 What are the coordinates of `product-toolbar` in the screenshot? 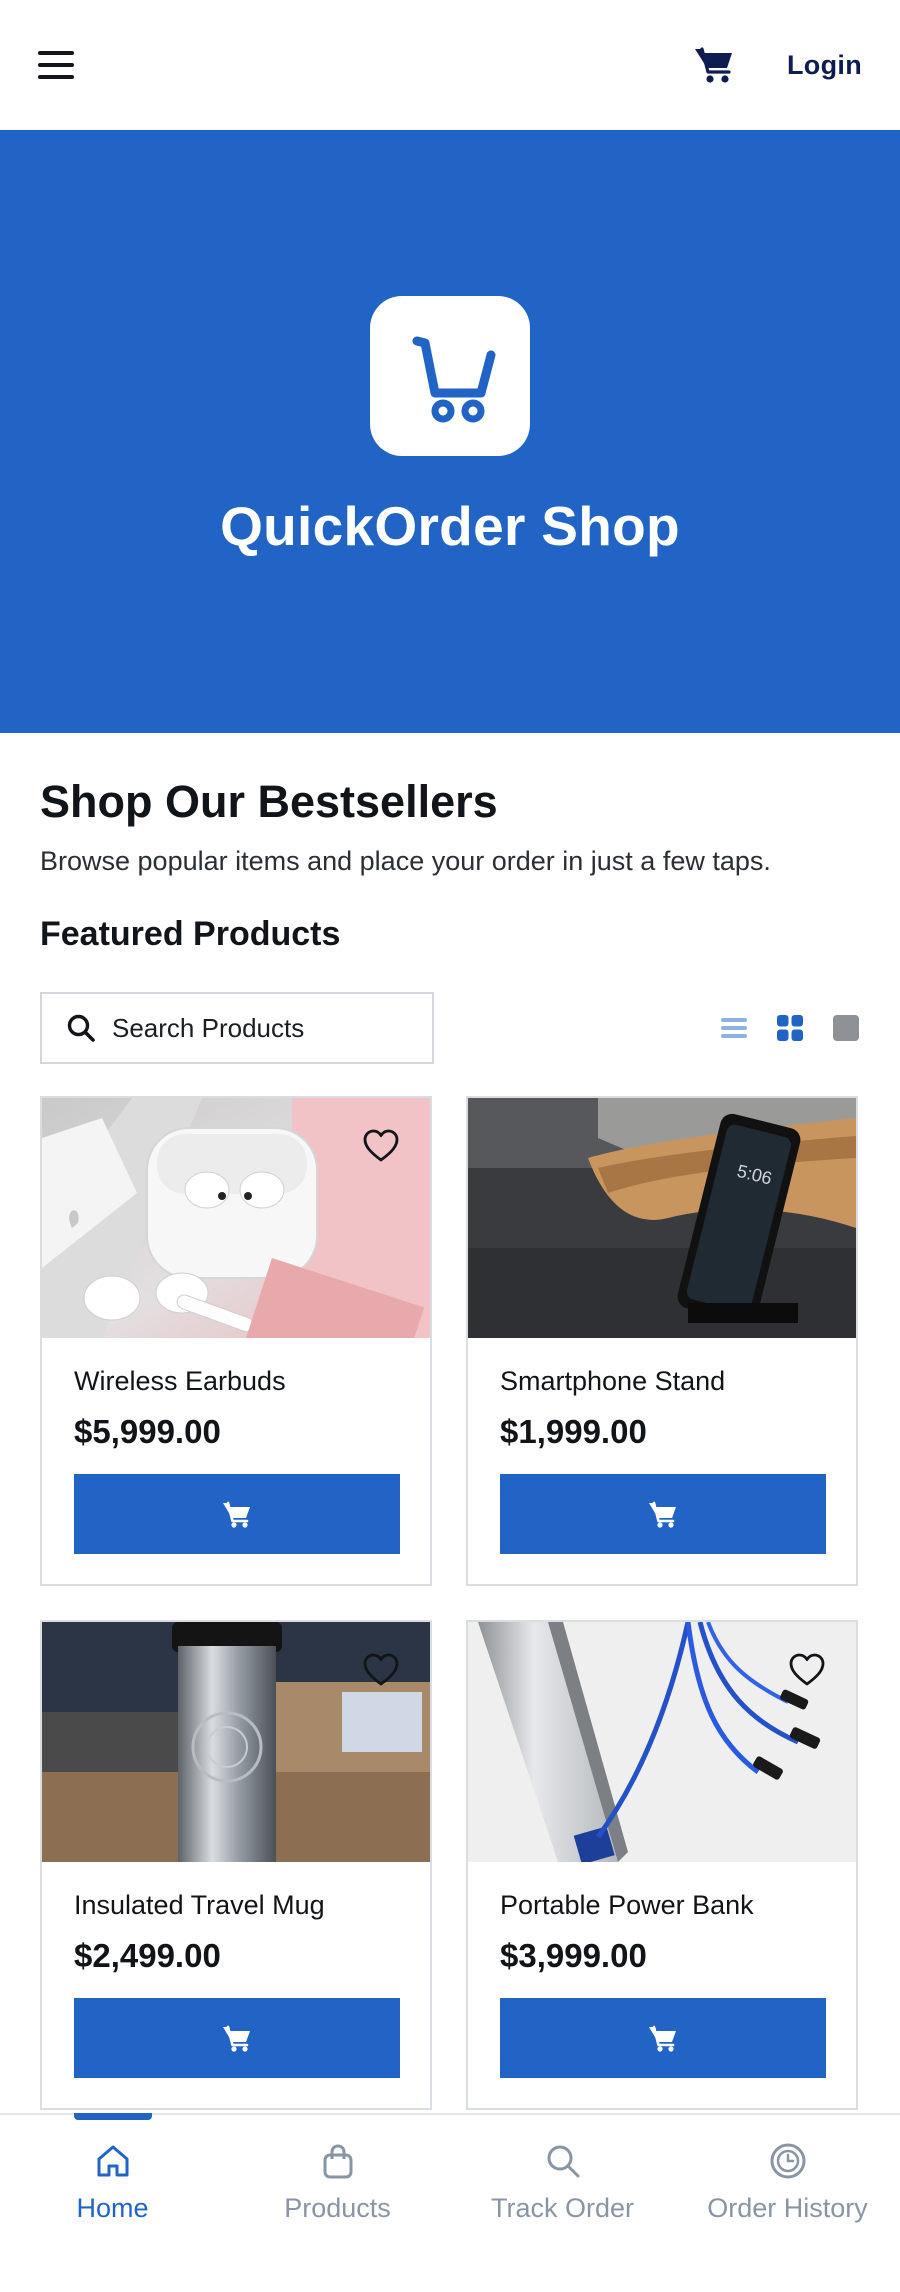 It's located at (450, 1028).